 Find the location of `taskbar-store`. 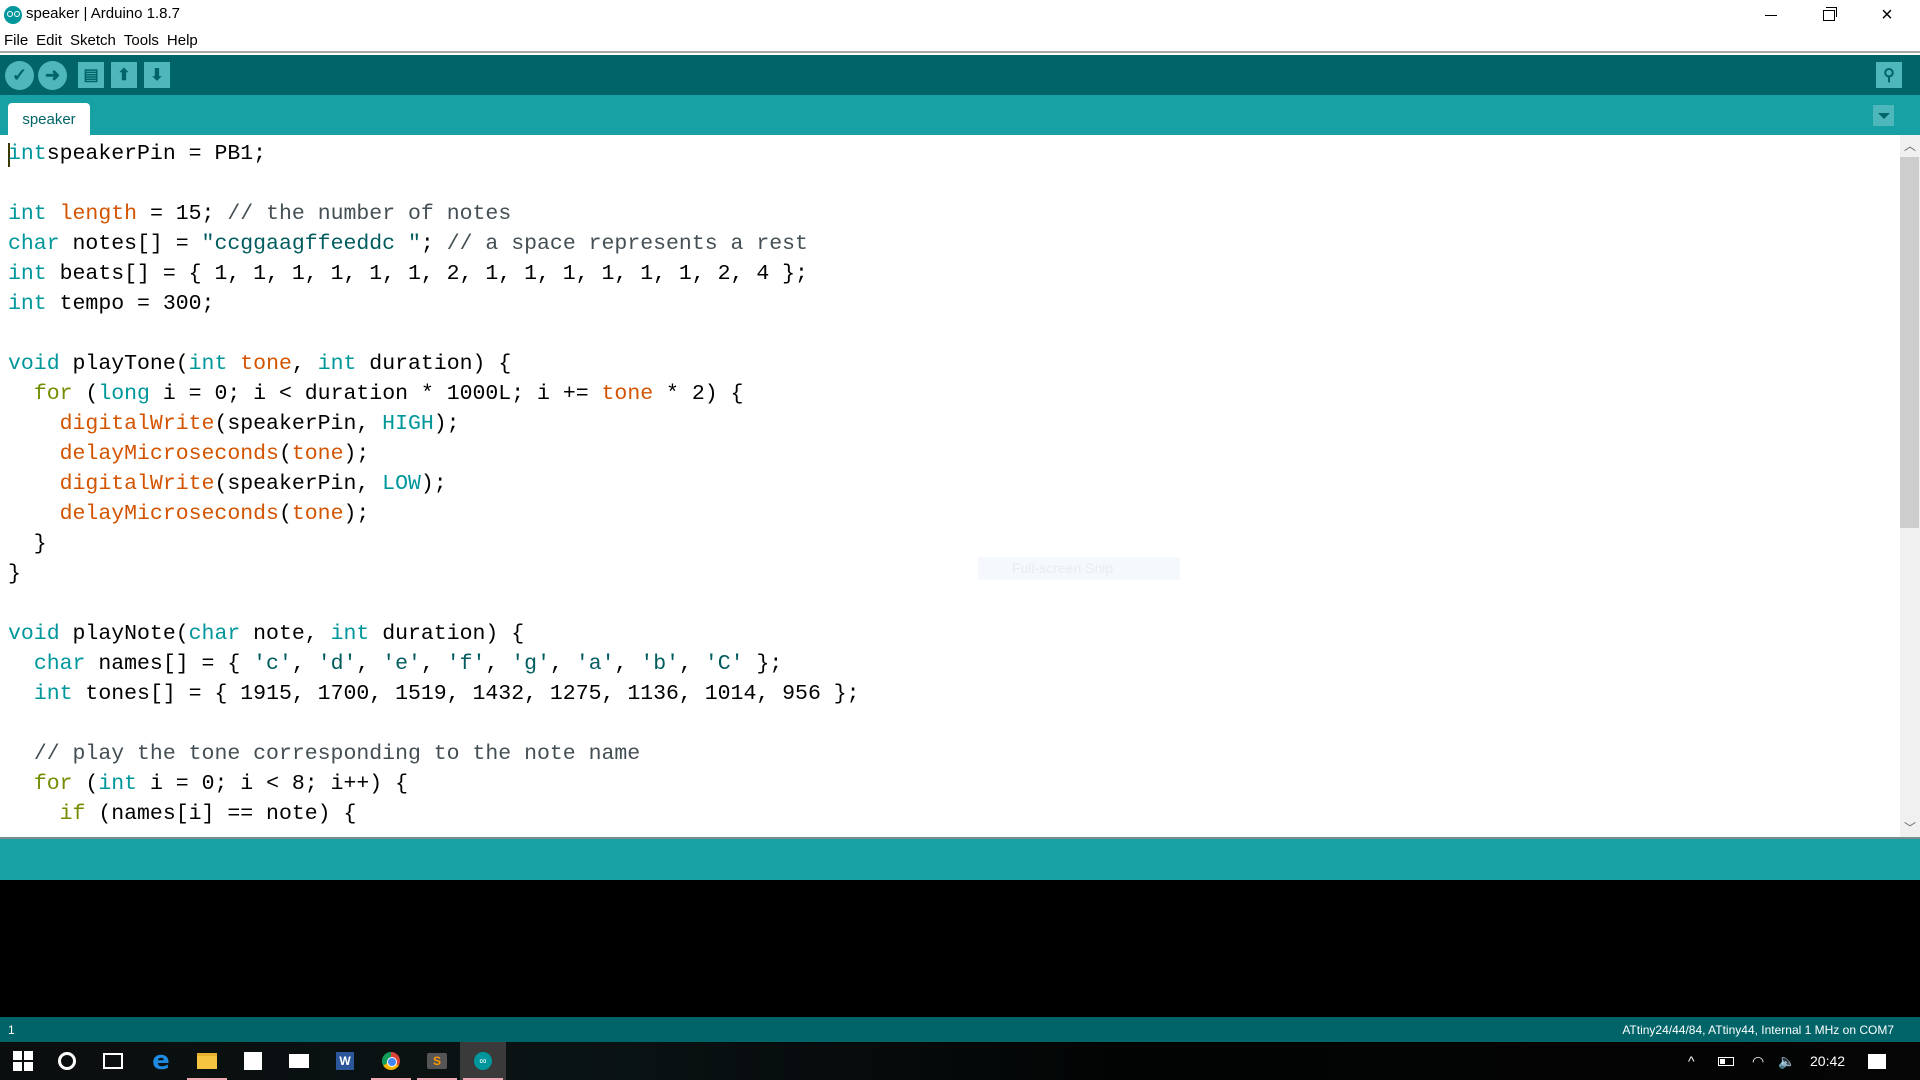

taskbar-store is located at coordinates (253, 1061).